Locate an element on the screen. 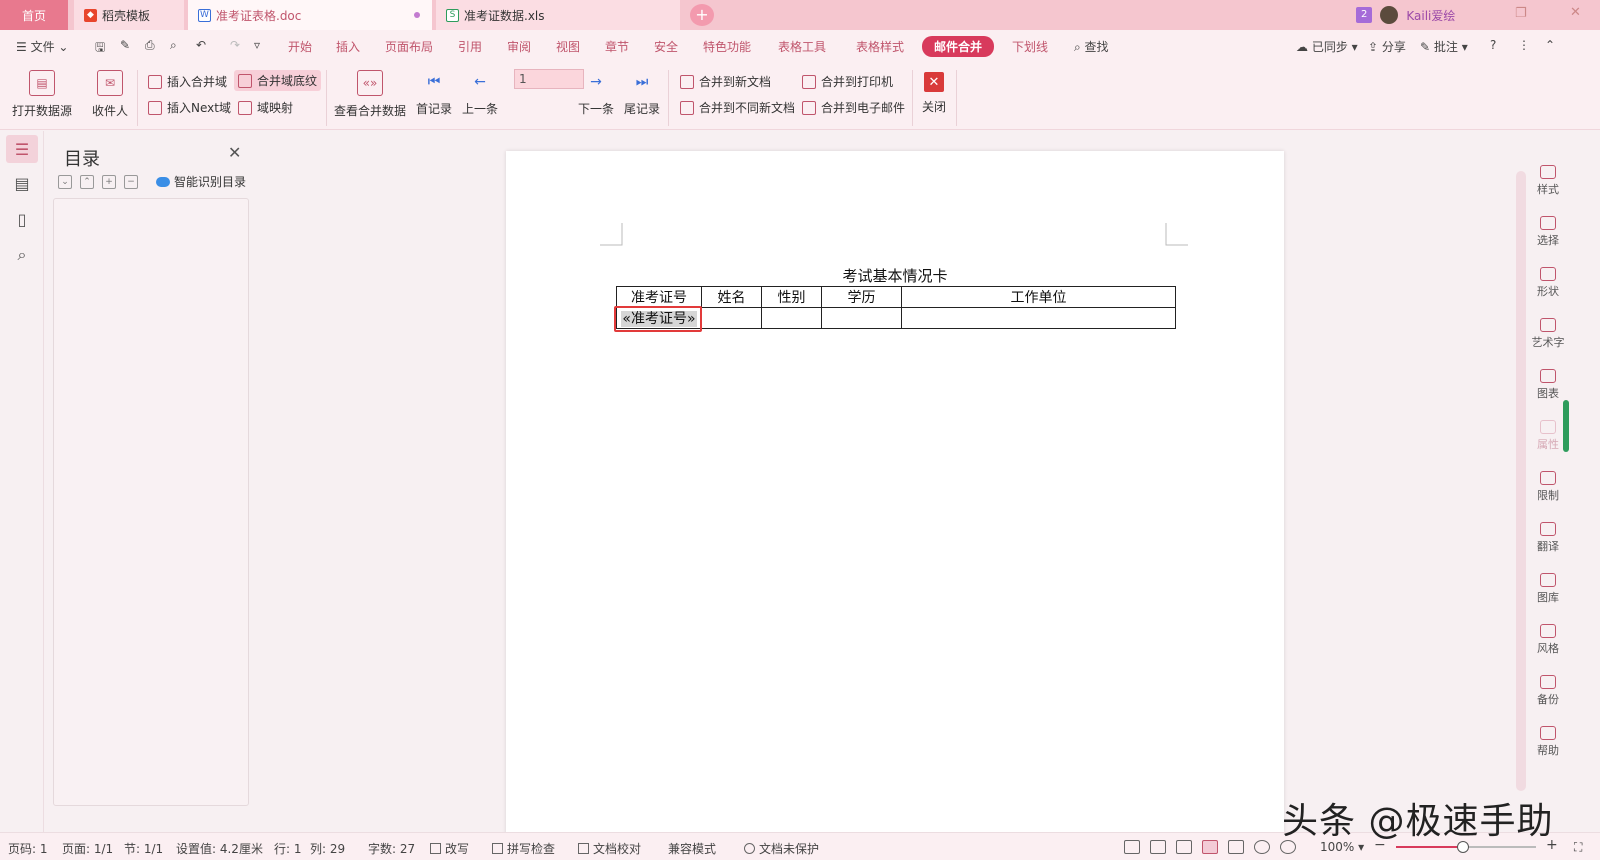 The width and height of the screenshot is (1600, 860). chart-tool: 图表 is located at coordinates (1548, 385).